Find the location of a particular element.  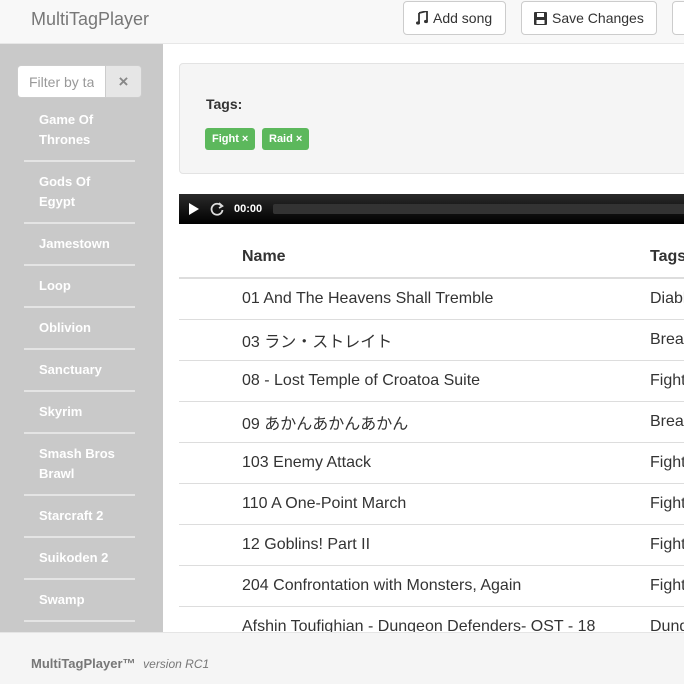

sidebar-tag-label: Starcraft 2 is located at coordinates (71, 515).